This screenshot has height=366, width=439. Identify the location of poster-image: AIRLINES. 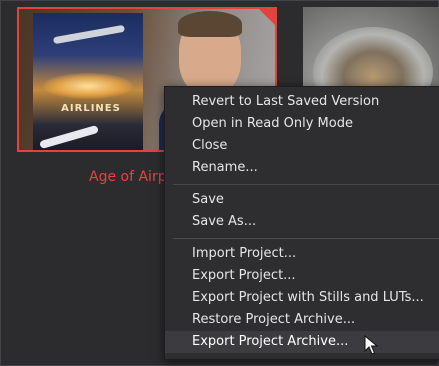
(88, 81).